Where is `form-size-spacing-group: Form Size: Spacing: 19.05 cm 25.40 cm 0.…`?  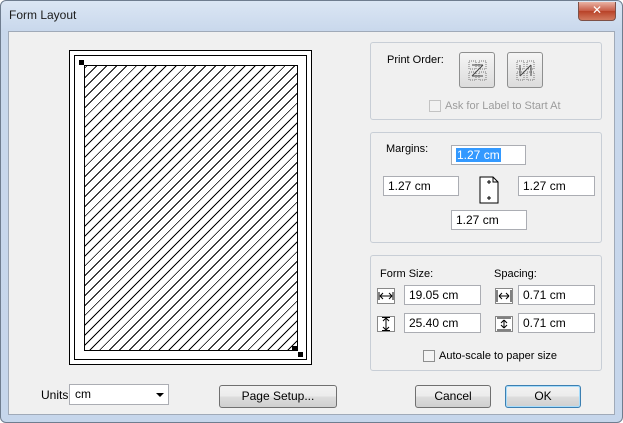
form-size-spacing-group: Form Size: Spacing: 19.05 cm 25.40 cm 0.… is located at coordinates (486, 313).